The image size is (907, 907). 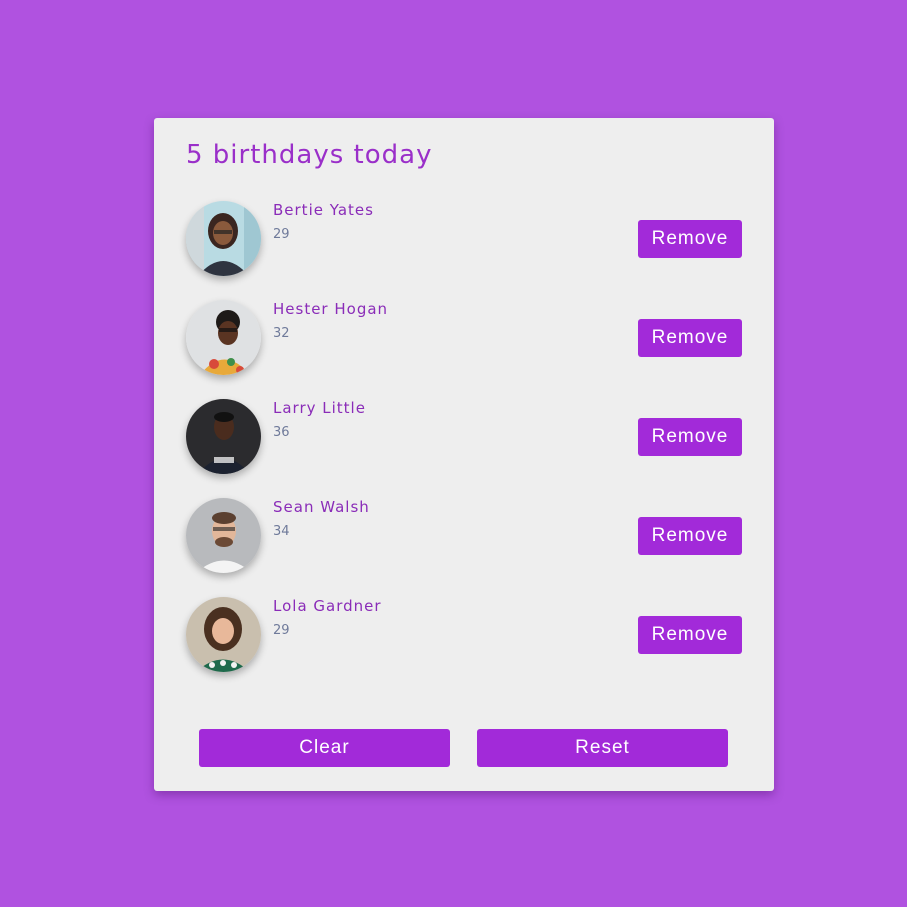 I want to click on clear-button: Clear, so click(x=324, y=748).